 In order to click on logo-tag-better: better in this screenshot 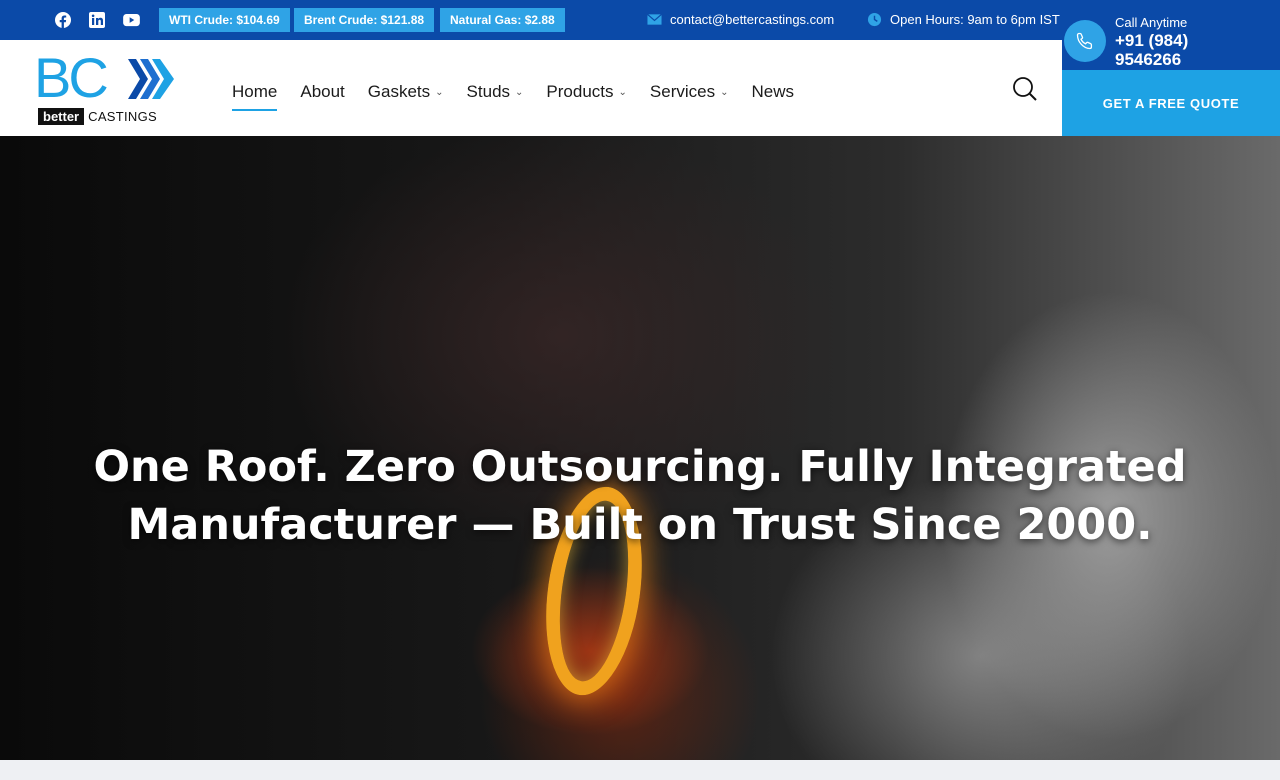, I will do `click(61, 116)`.